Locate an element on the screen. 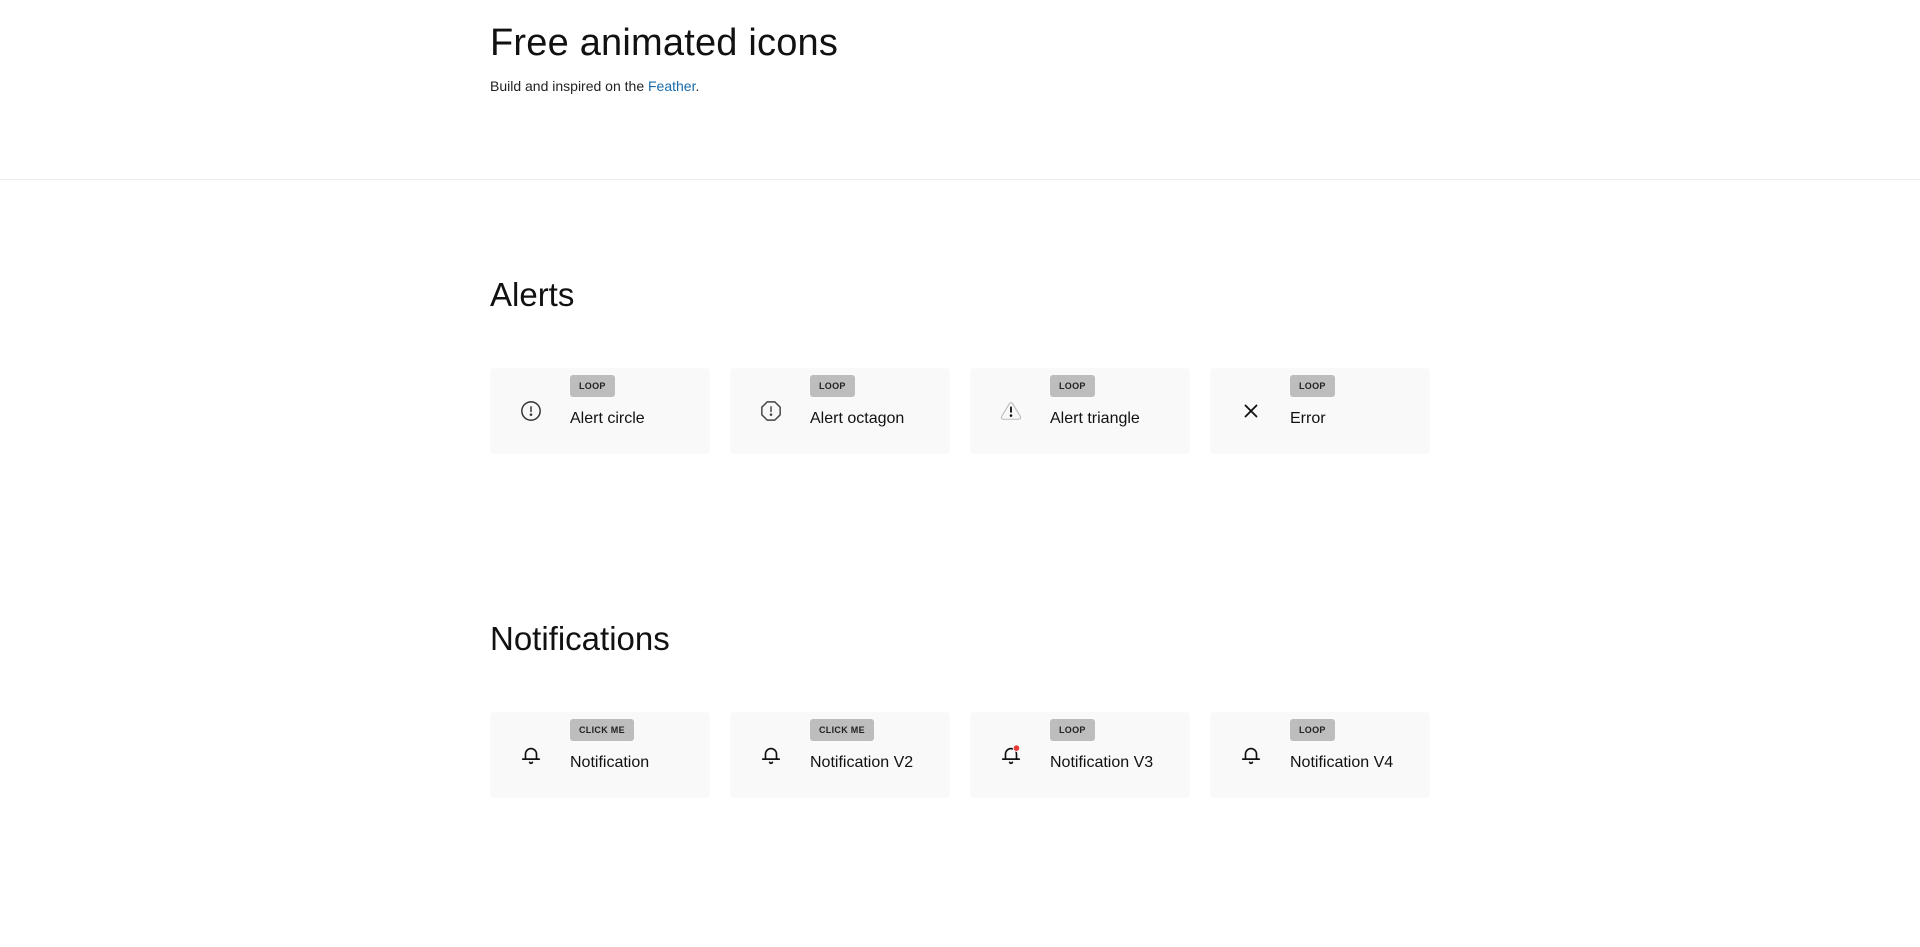 This screenshot has width=1920, height=947. alert-octagon-icon is located at coordinates (771, 411).